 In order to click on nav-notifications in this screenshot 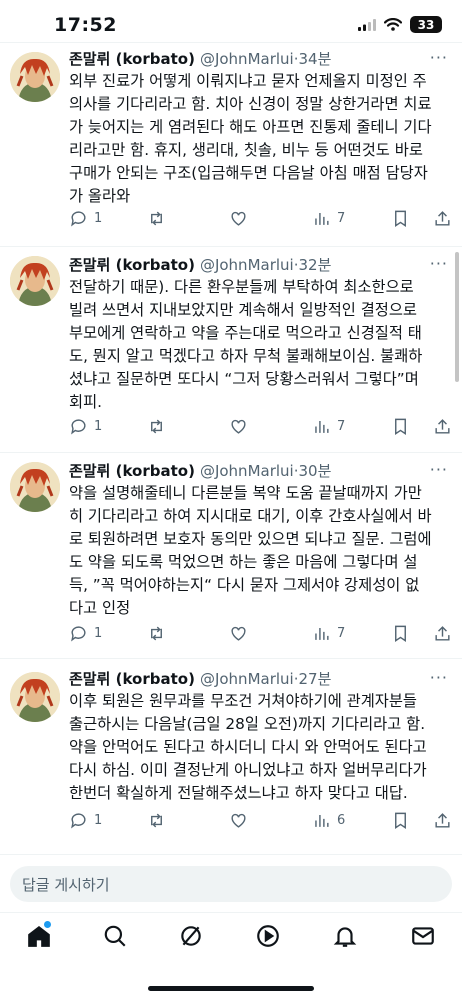, I will do `click(346, 937)`.